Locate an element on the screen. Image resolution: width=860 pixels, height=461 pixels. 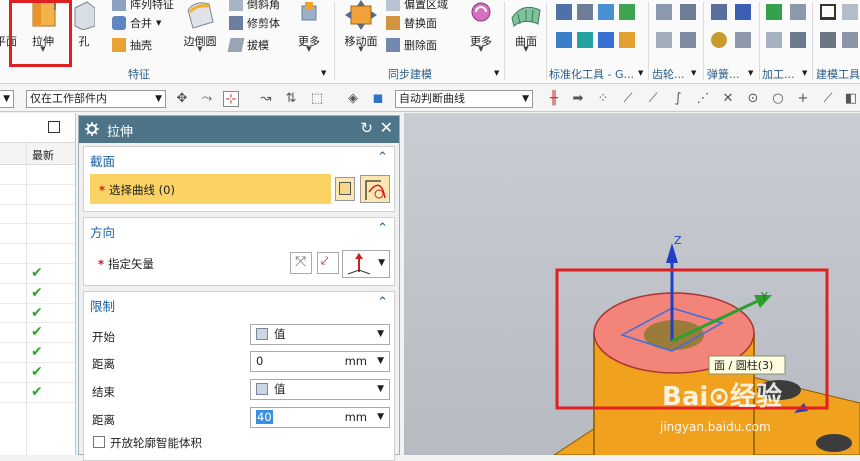
type-filter-combo: ▼ is located at coordinates (7, 99).